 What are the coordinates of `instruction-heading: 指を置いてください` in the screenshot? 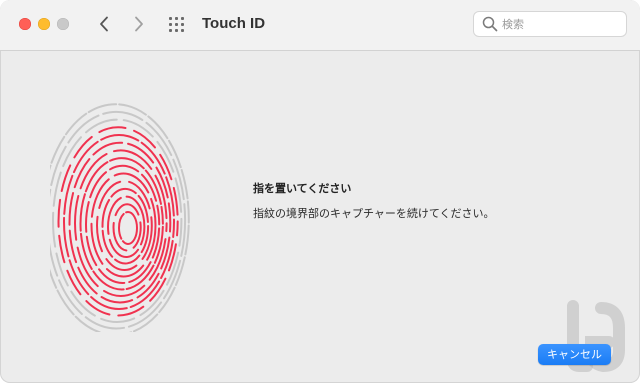 It's located at (302, 188).